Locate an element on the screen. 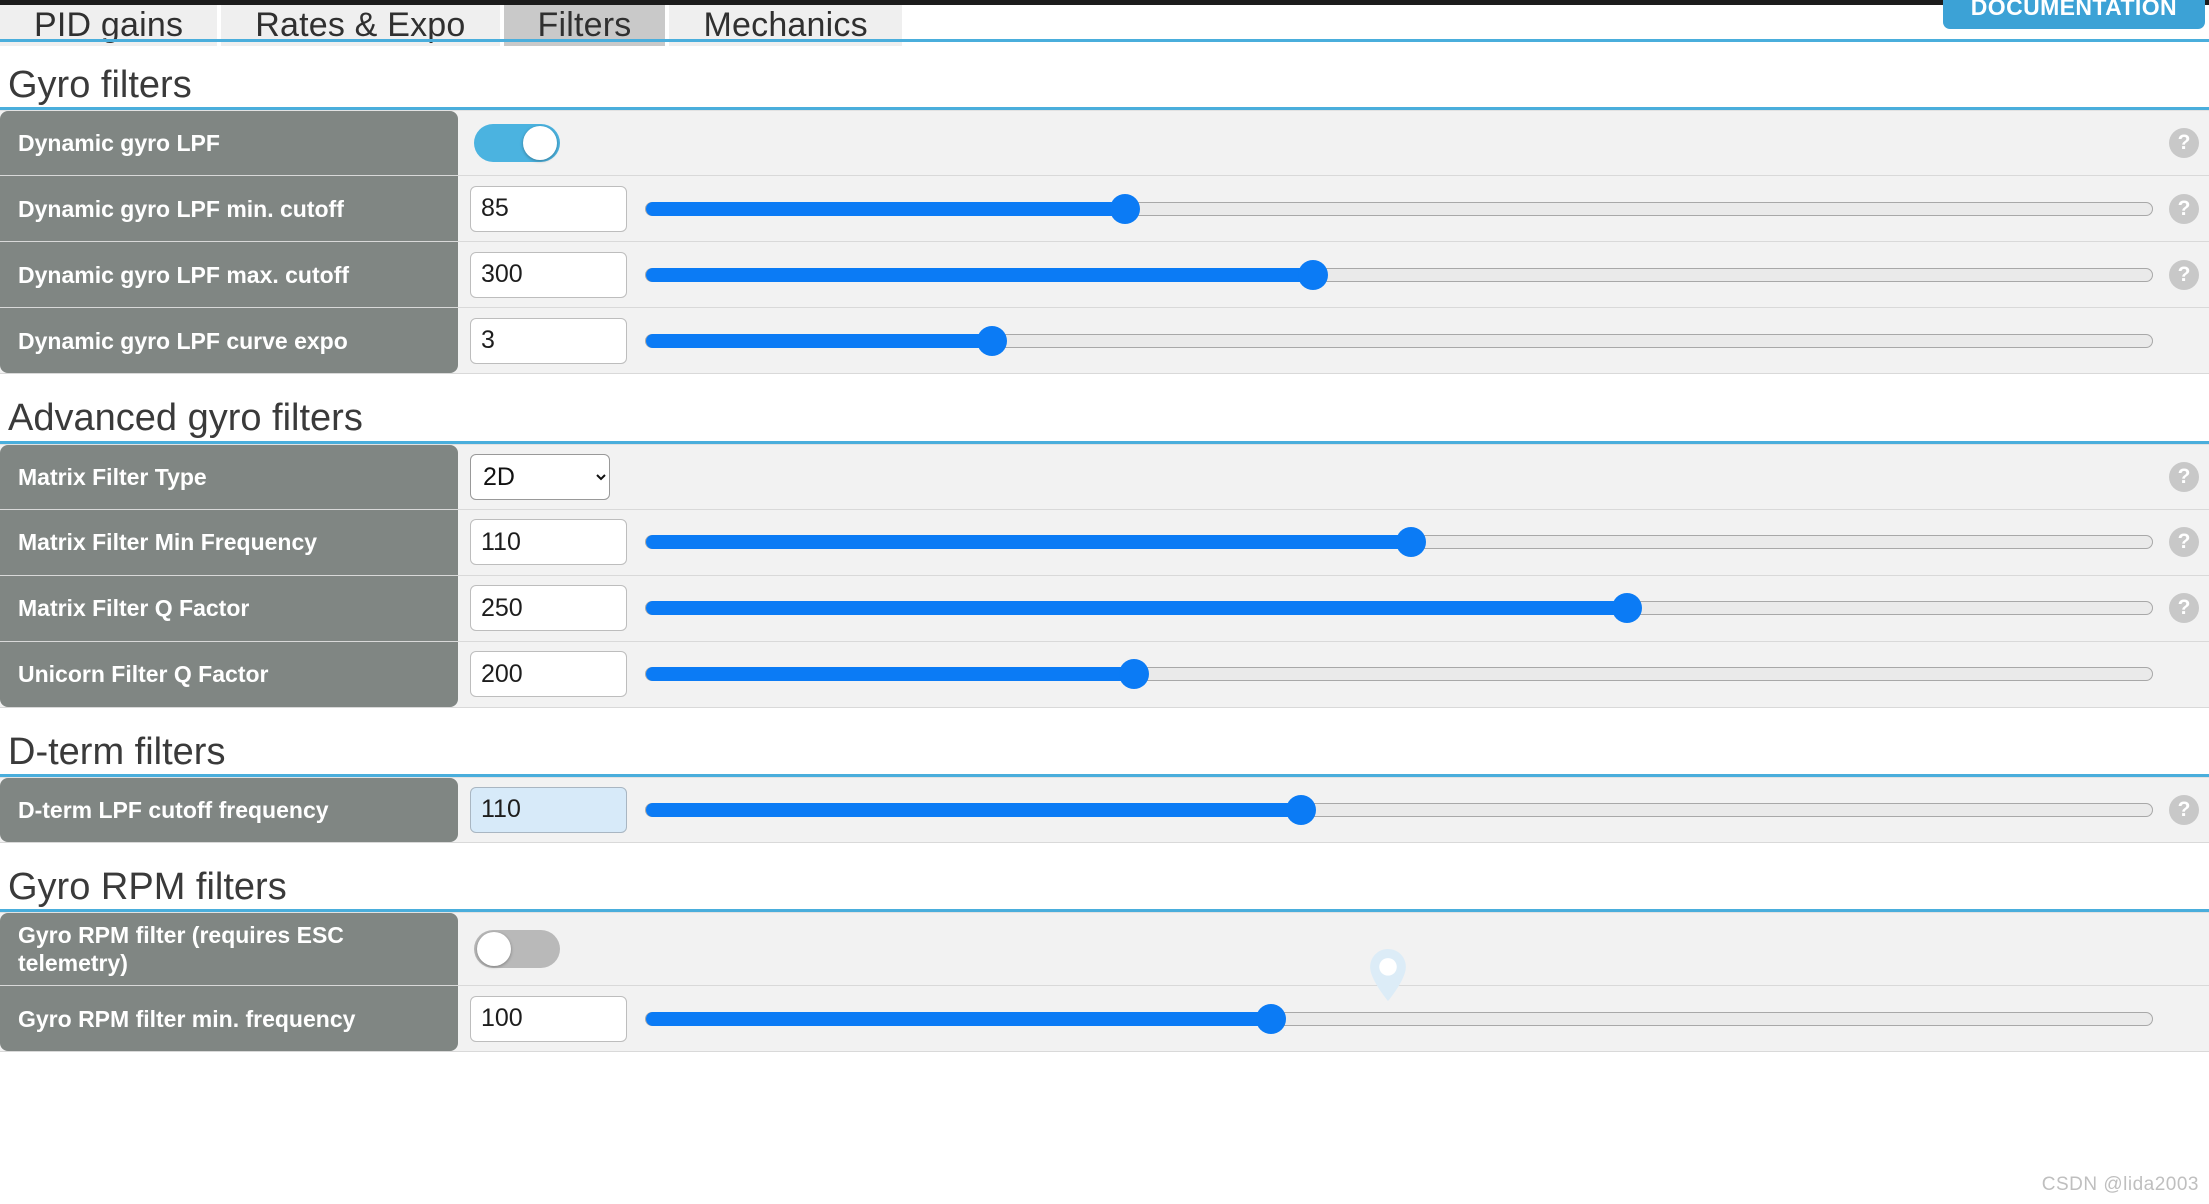  settings-table: D-term LPF cutoff frequency? is located at coordinates (1104, 809).